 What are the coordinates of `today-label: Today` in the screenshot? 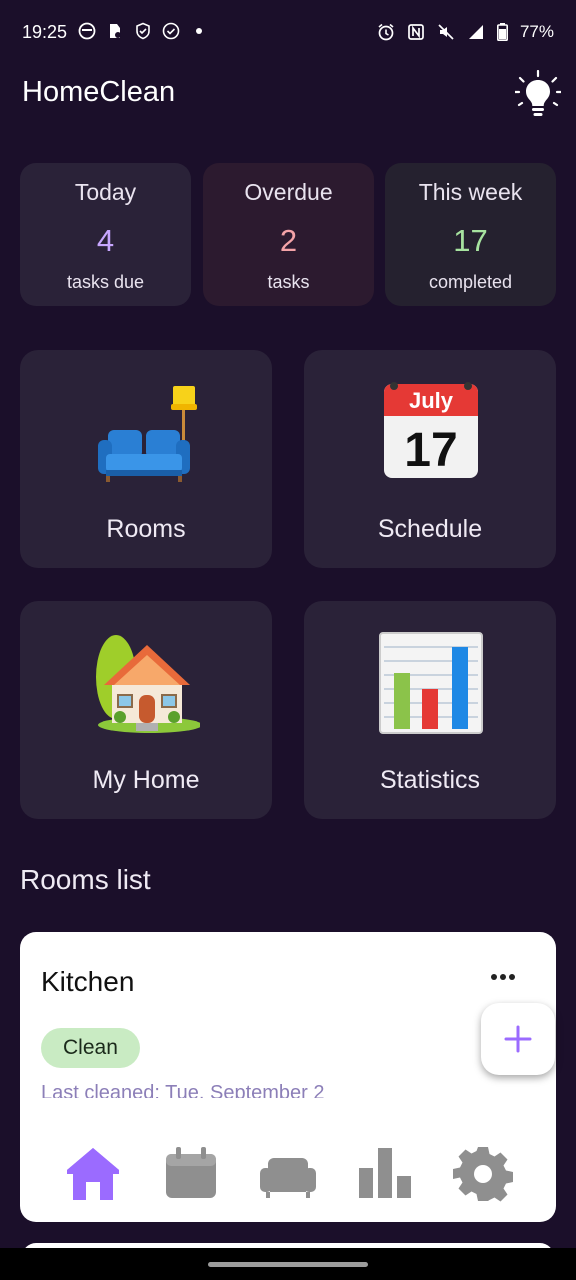 It's located at (105, 192).